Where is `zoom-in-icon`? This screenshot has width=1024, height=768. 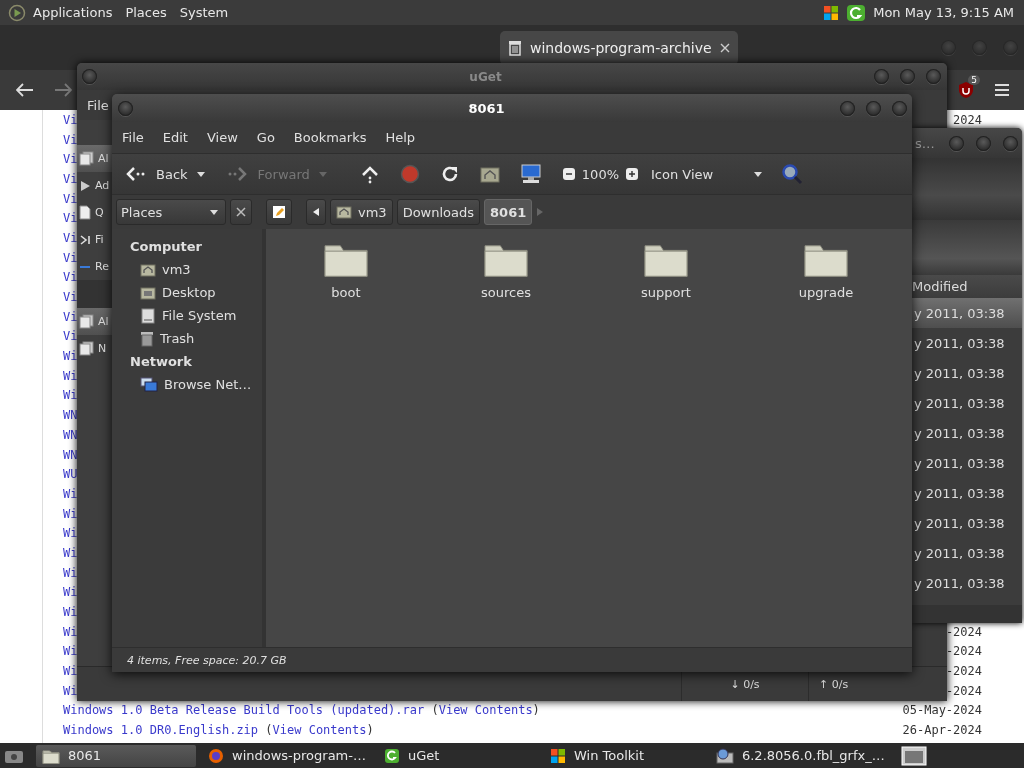
zoom-in-icon is located at coordinates (632, 174).